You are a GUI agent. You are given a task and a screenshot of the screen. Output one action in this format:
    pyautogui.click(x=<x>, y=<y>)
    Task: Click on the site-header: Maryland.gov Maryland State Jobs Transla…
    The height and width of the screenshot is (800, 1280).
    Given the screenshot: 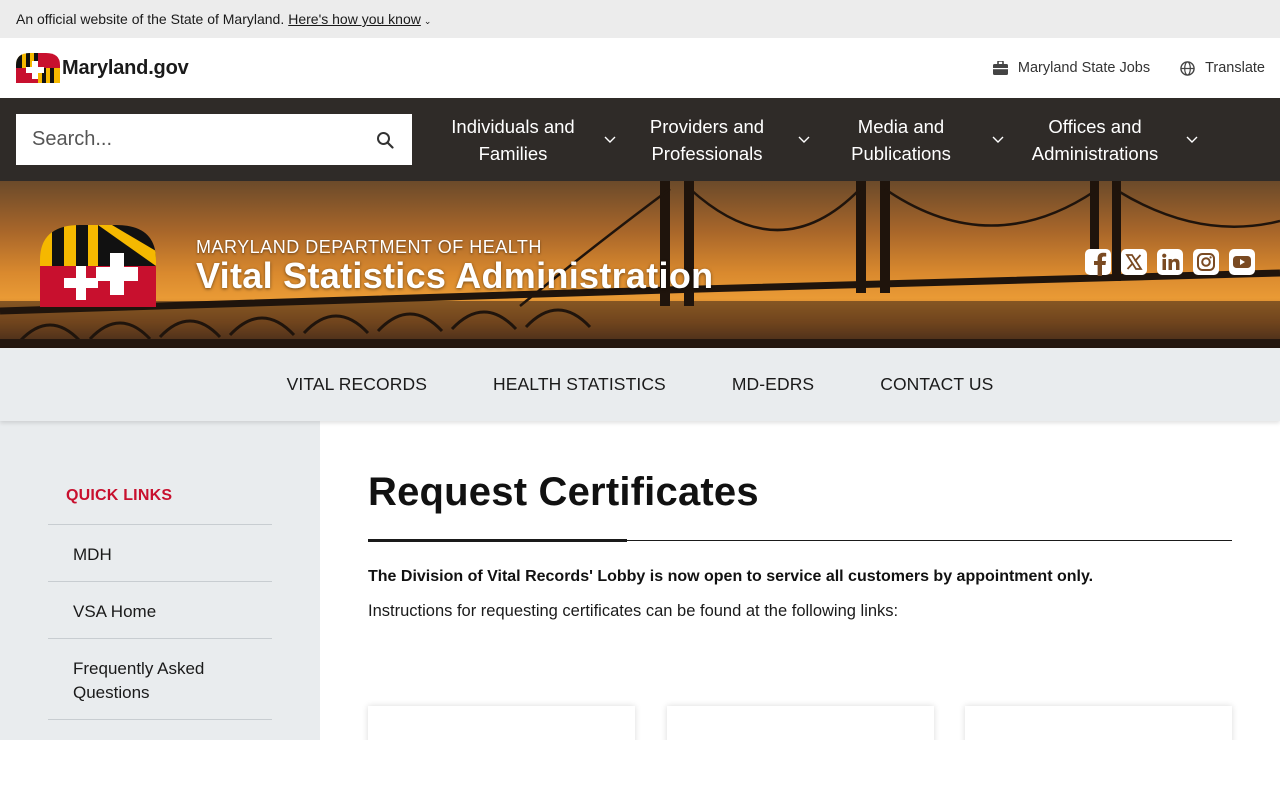 What is the action you would take?
    pyautogui.click(x=640, y=68)
    